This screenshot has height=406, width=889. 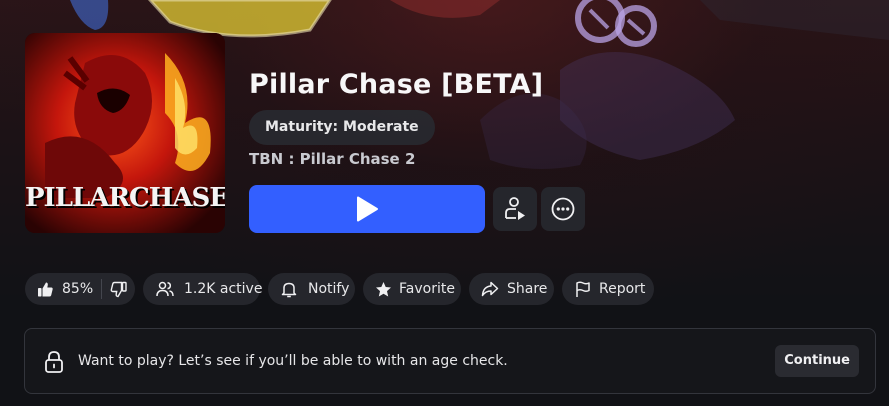 I want to click on active-count: 1.2K active, so click(x=223, y=289).